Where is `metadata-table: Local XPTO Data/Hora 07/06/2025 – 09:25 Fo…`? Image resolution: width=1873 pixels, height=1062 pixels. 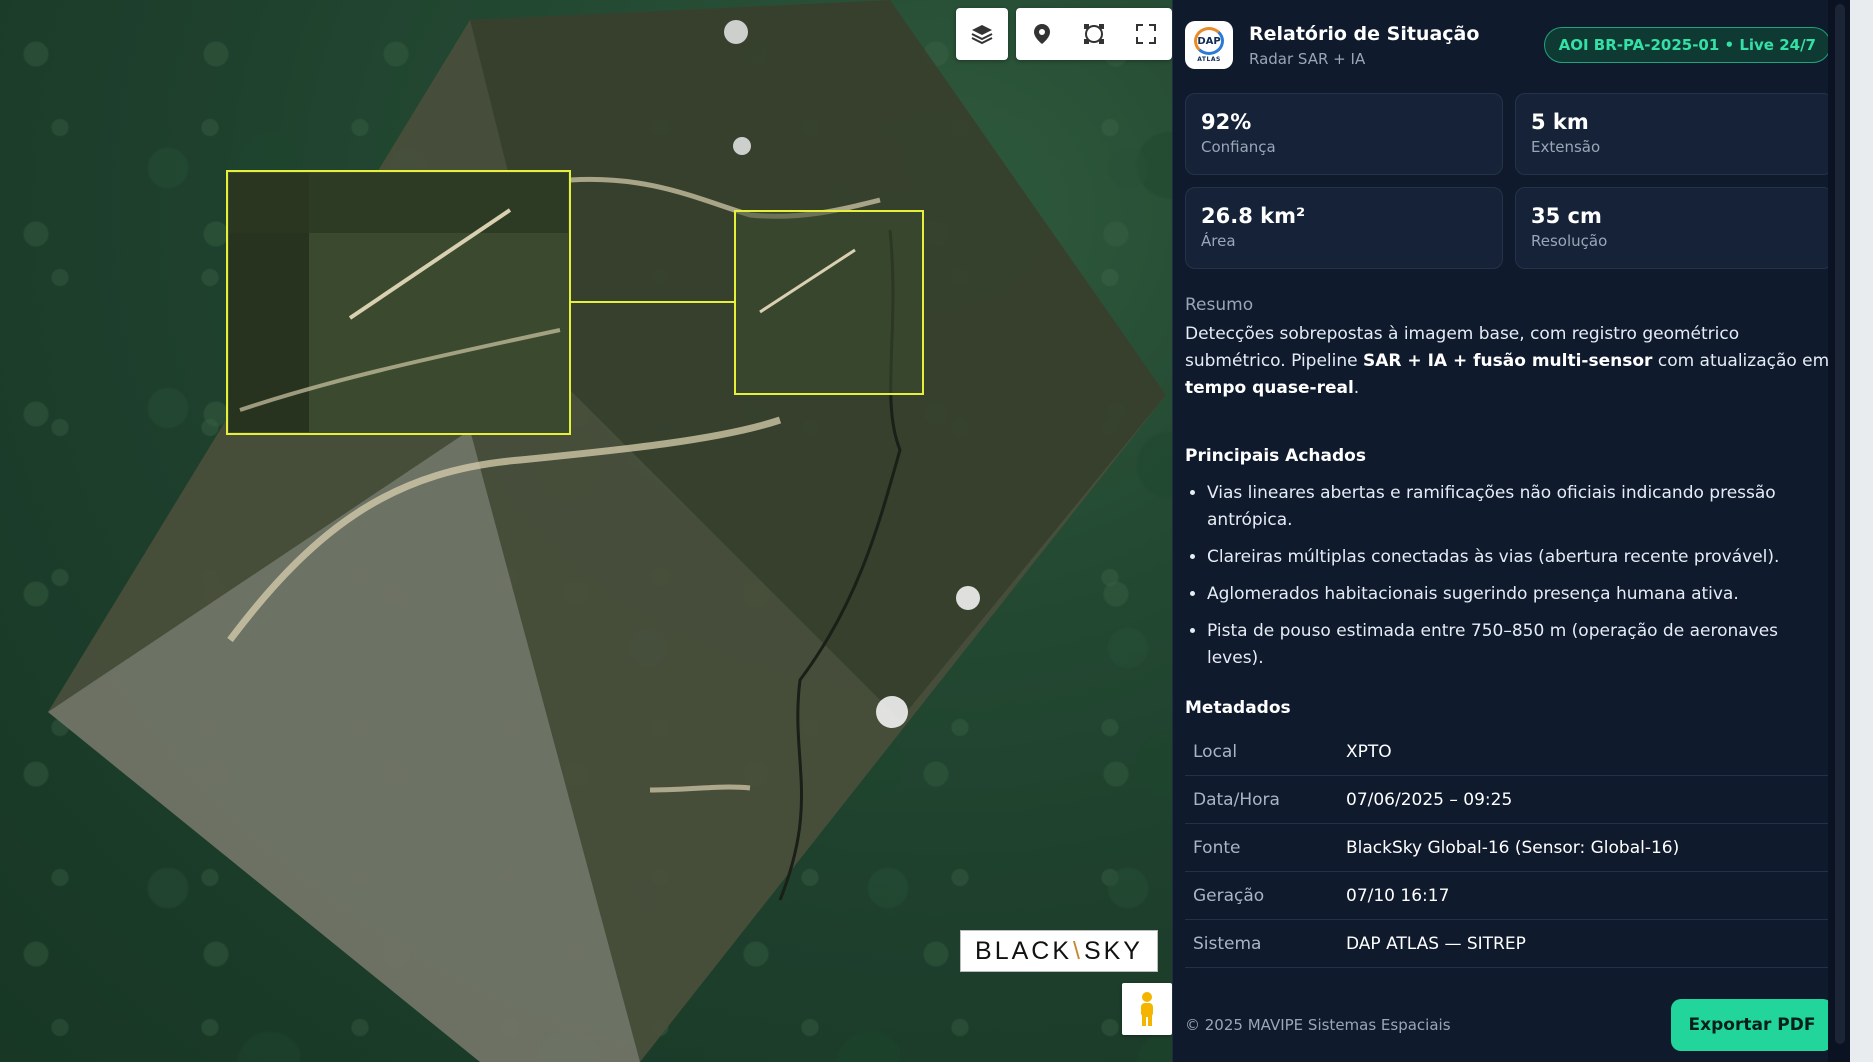
metadata-table: Local XPTO Data/Hora 07/06/2025 – 09:25 Fo… is located at coordinates (1509, 848).